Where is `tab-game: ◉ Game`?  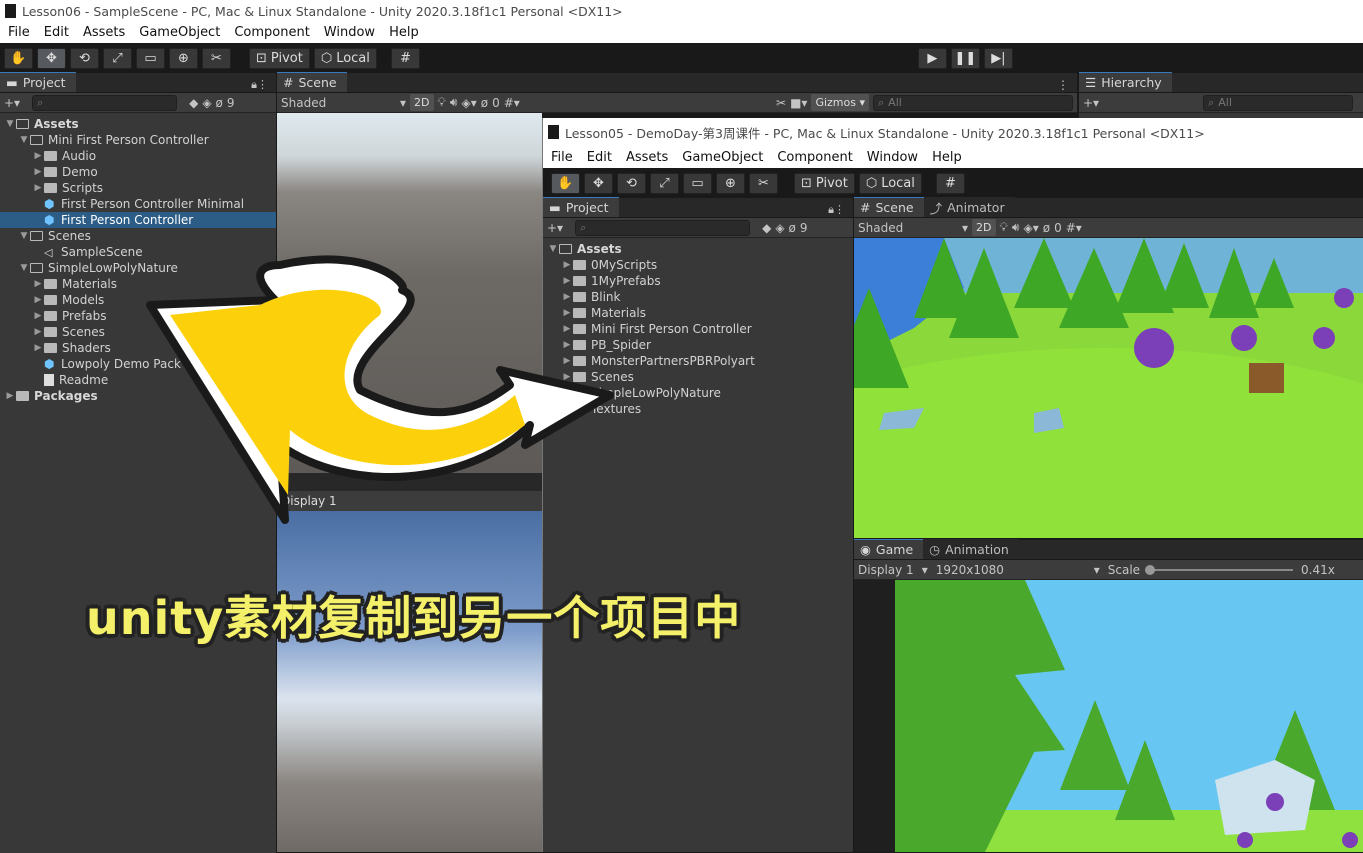
tab-game: ◉ Game is located at coordinates (889, 549).